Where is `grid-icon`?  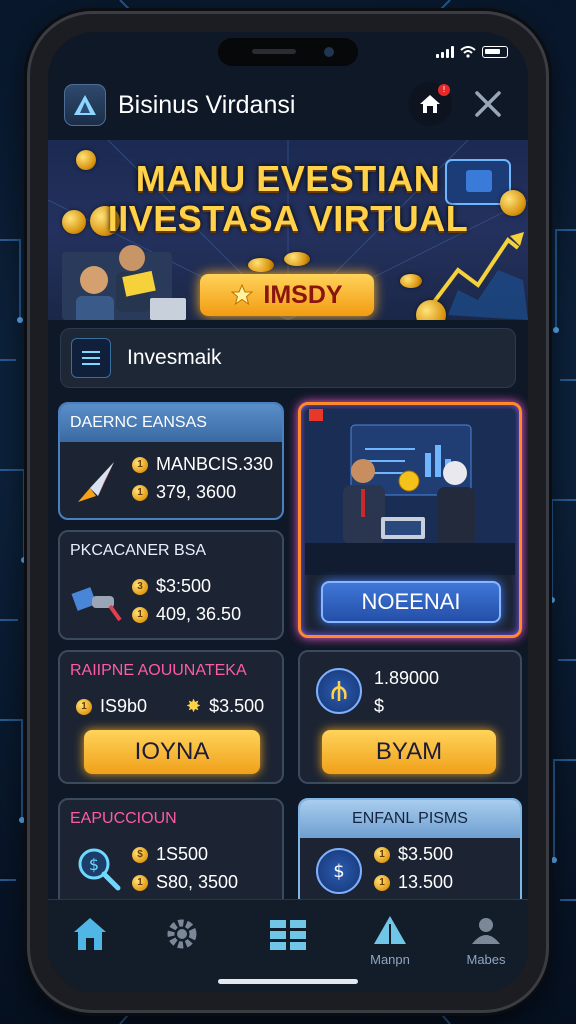
grid-icon is located at coordinates (288, 935).